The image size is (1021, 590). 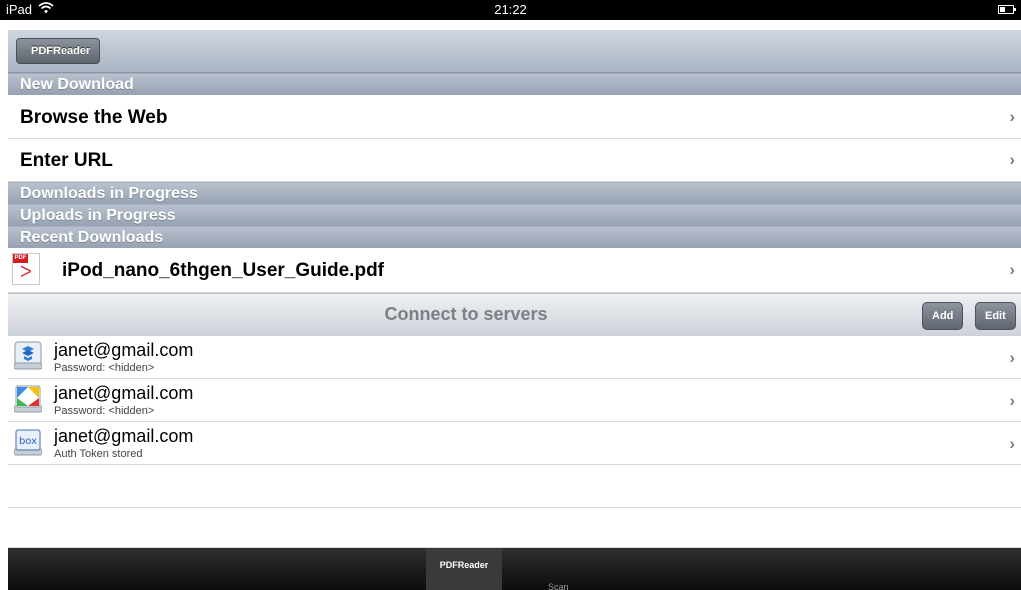 I want to click on tab-bar: PDFReader Scan, so click(x=514, y=569).